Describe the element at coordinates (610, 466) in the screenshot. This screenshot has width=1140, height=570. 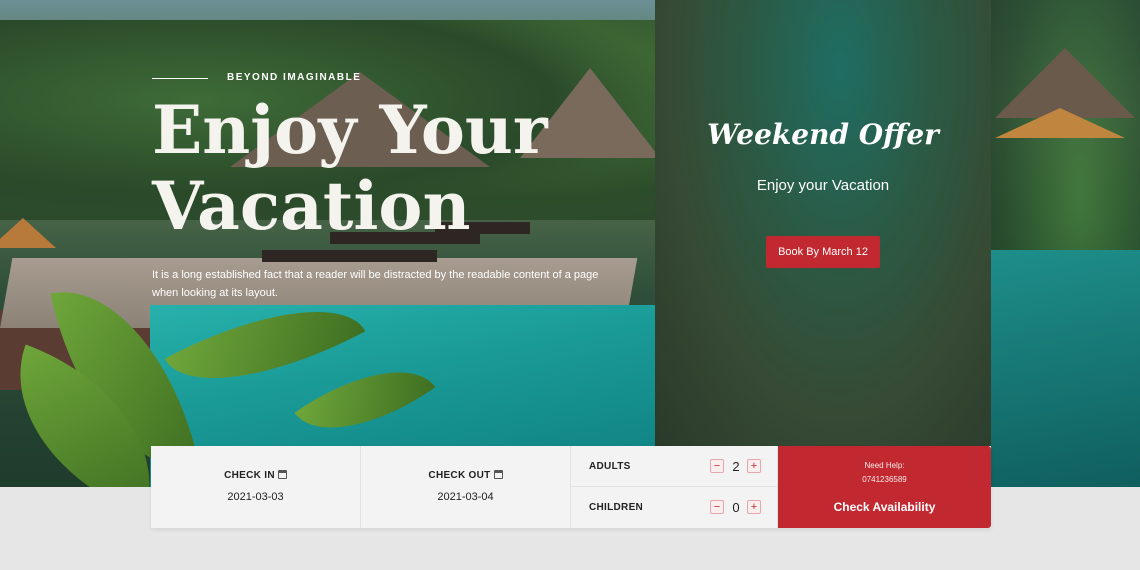
I see `adults-label: ADULTS` at that location.